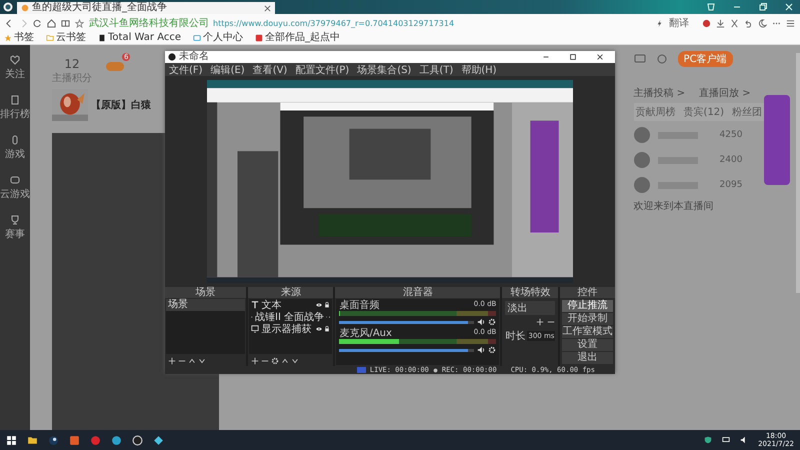  What do you see at coordinates (66, 38) in the screenshot?
I see `bookmark-item: 云书签` at bounding box center [66, 38].